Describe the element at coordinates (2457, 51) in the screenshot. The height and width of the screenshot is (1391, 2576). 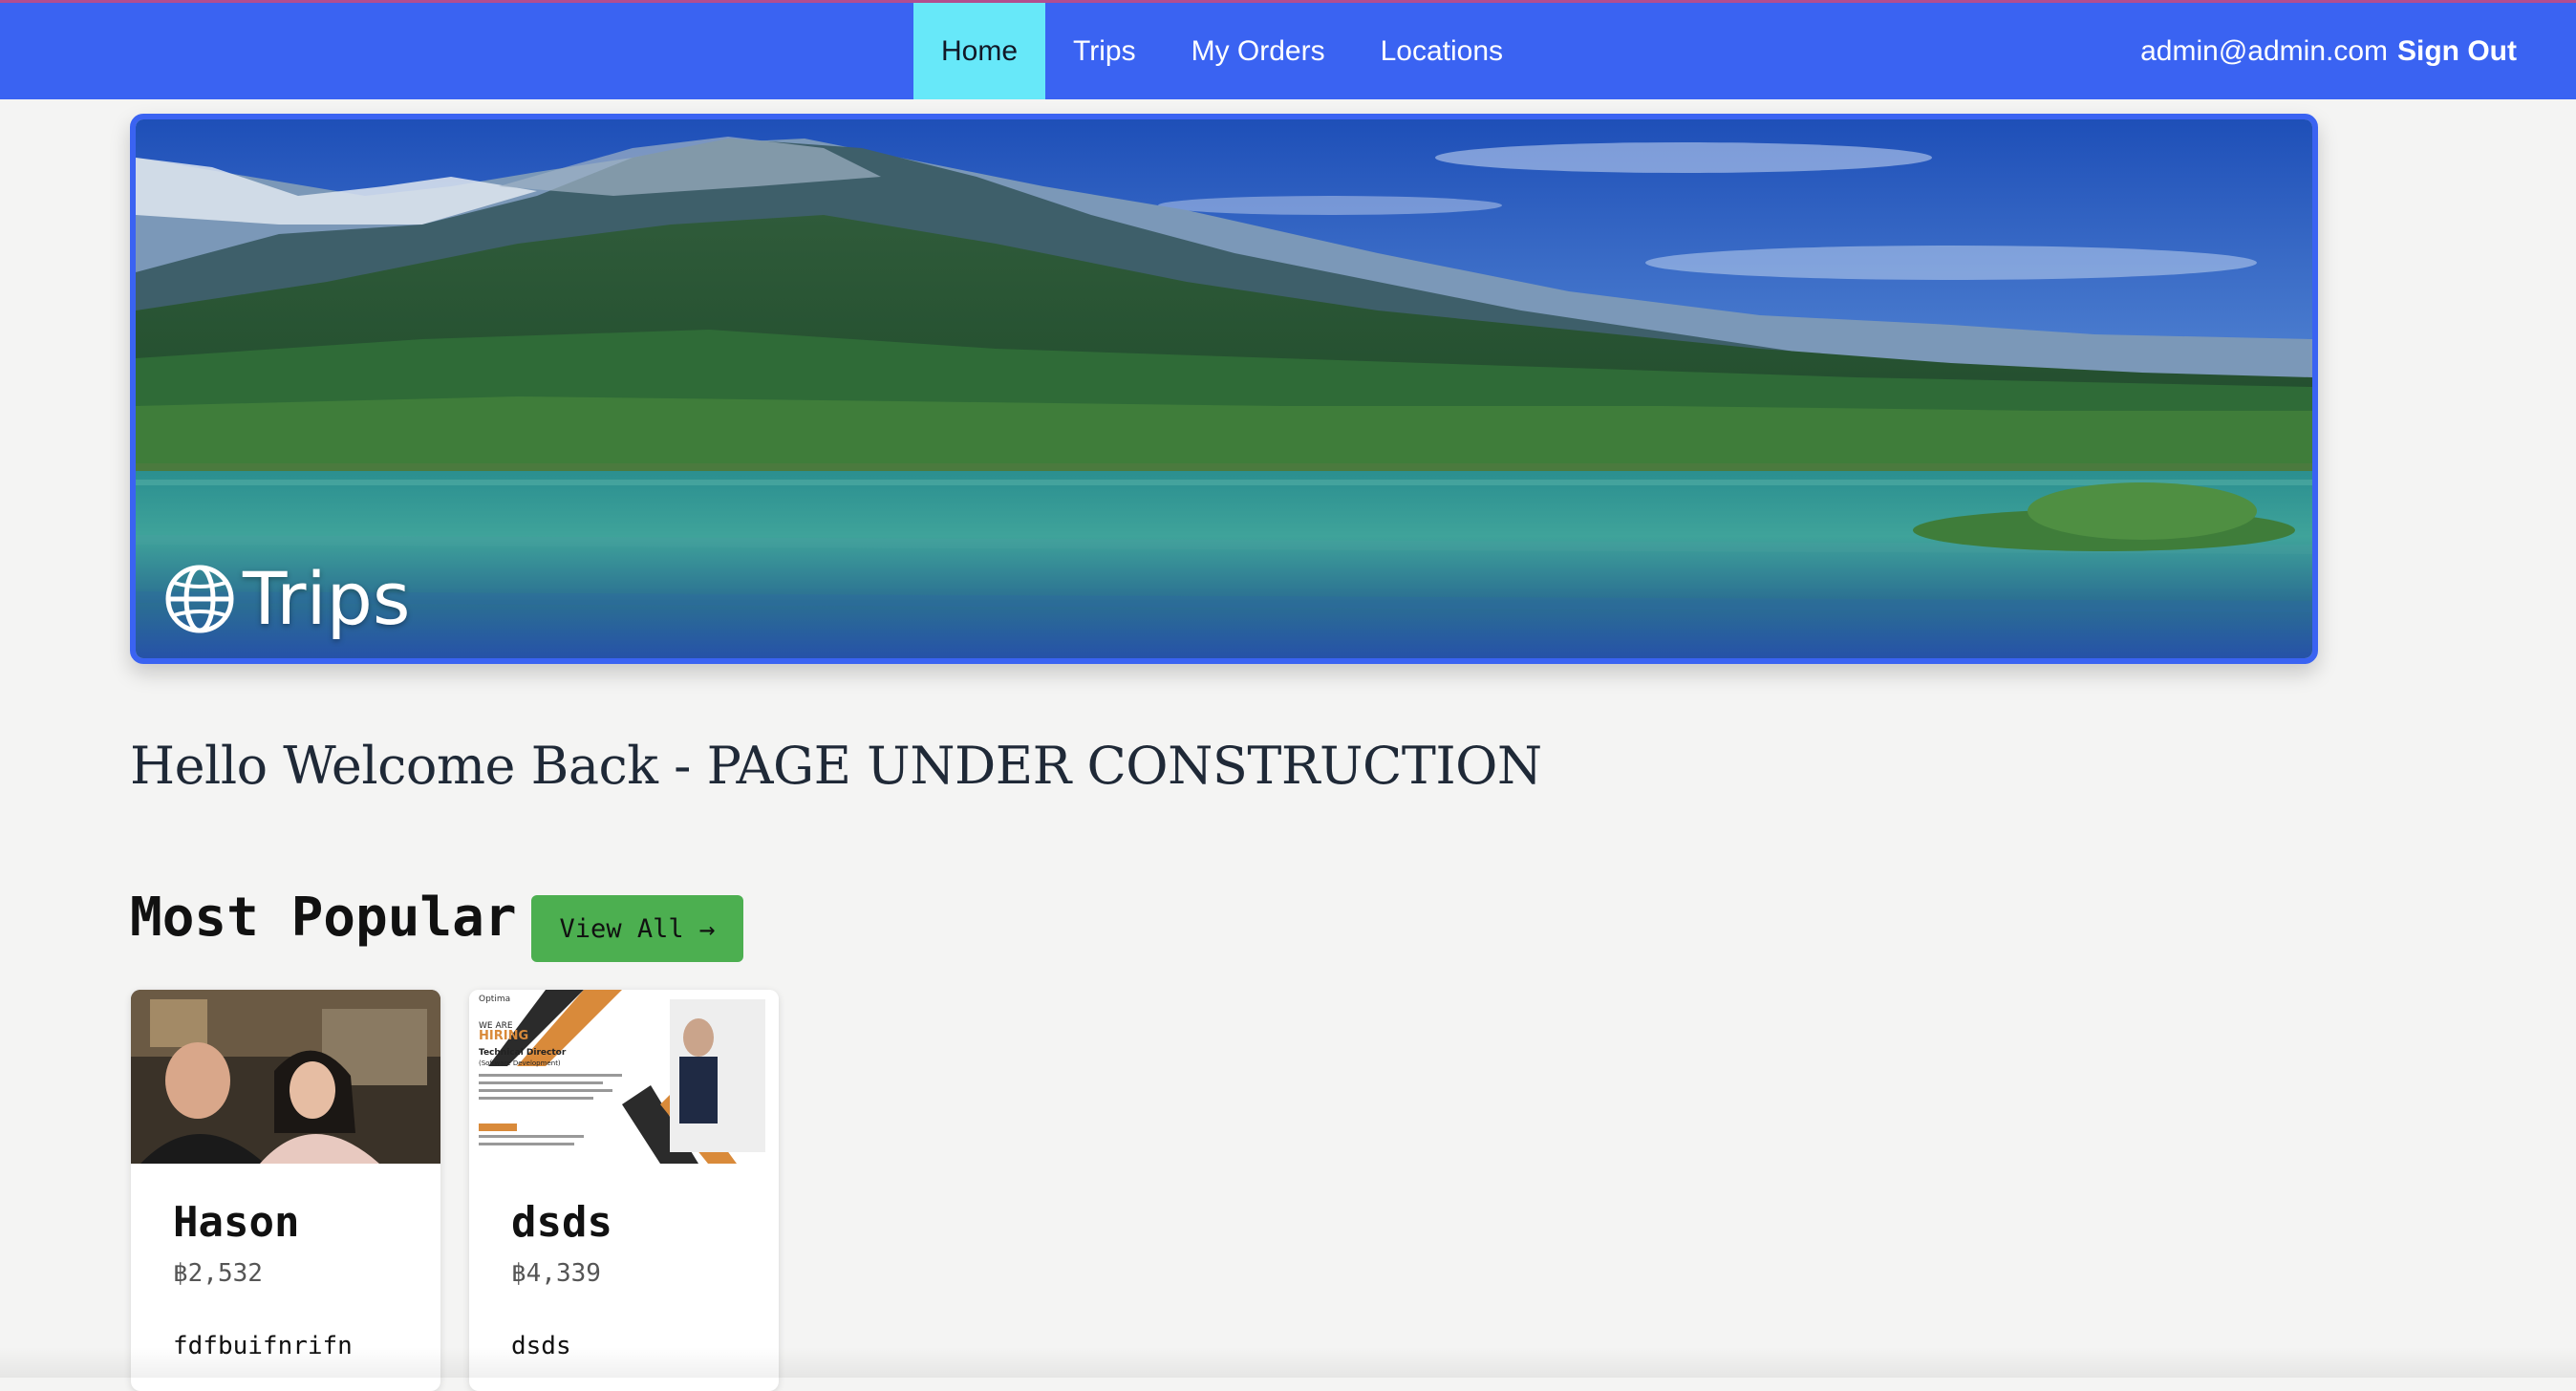
I see `sign-out-link: Sign Out` at that location.